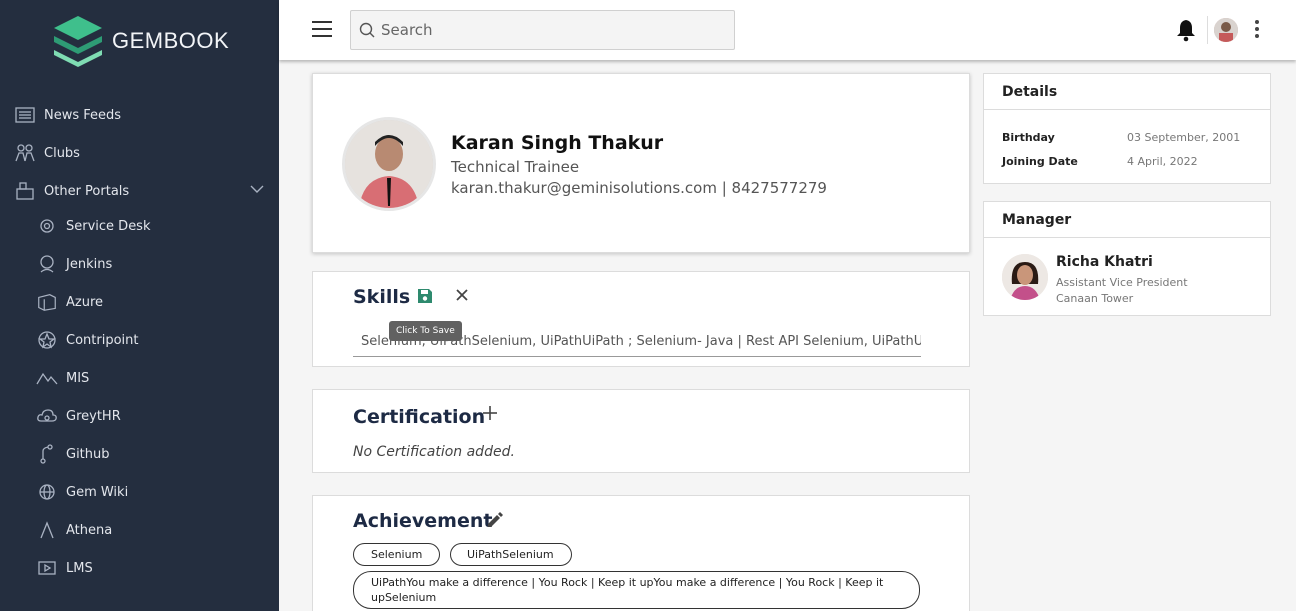 This screenshot has height=611, width=1296. I want to click on chevron-down-icon, so click(257, 189).